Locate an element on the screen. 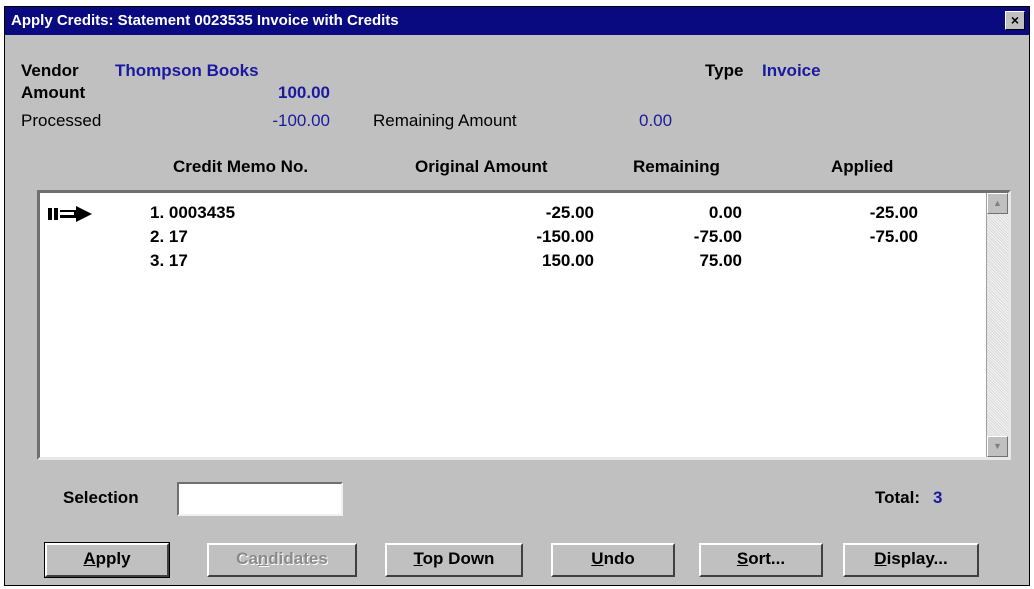  arrow-right-icon is located at coordinates (70, 214).